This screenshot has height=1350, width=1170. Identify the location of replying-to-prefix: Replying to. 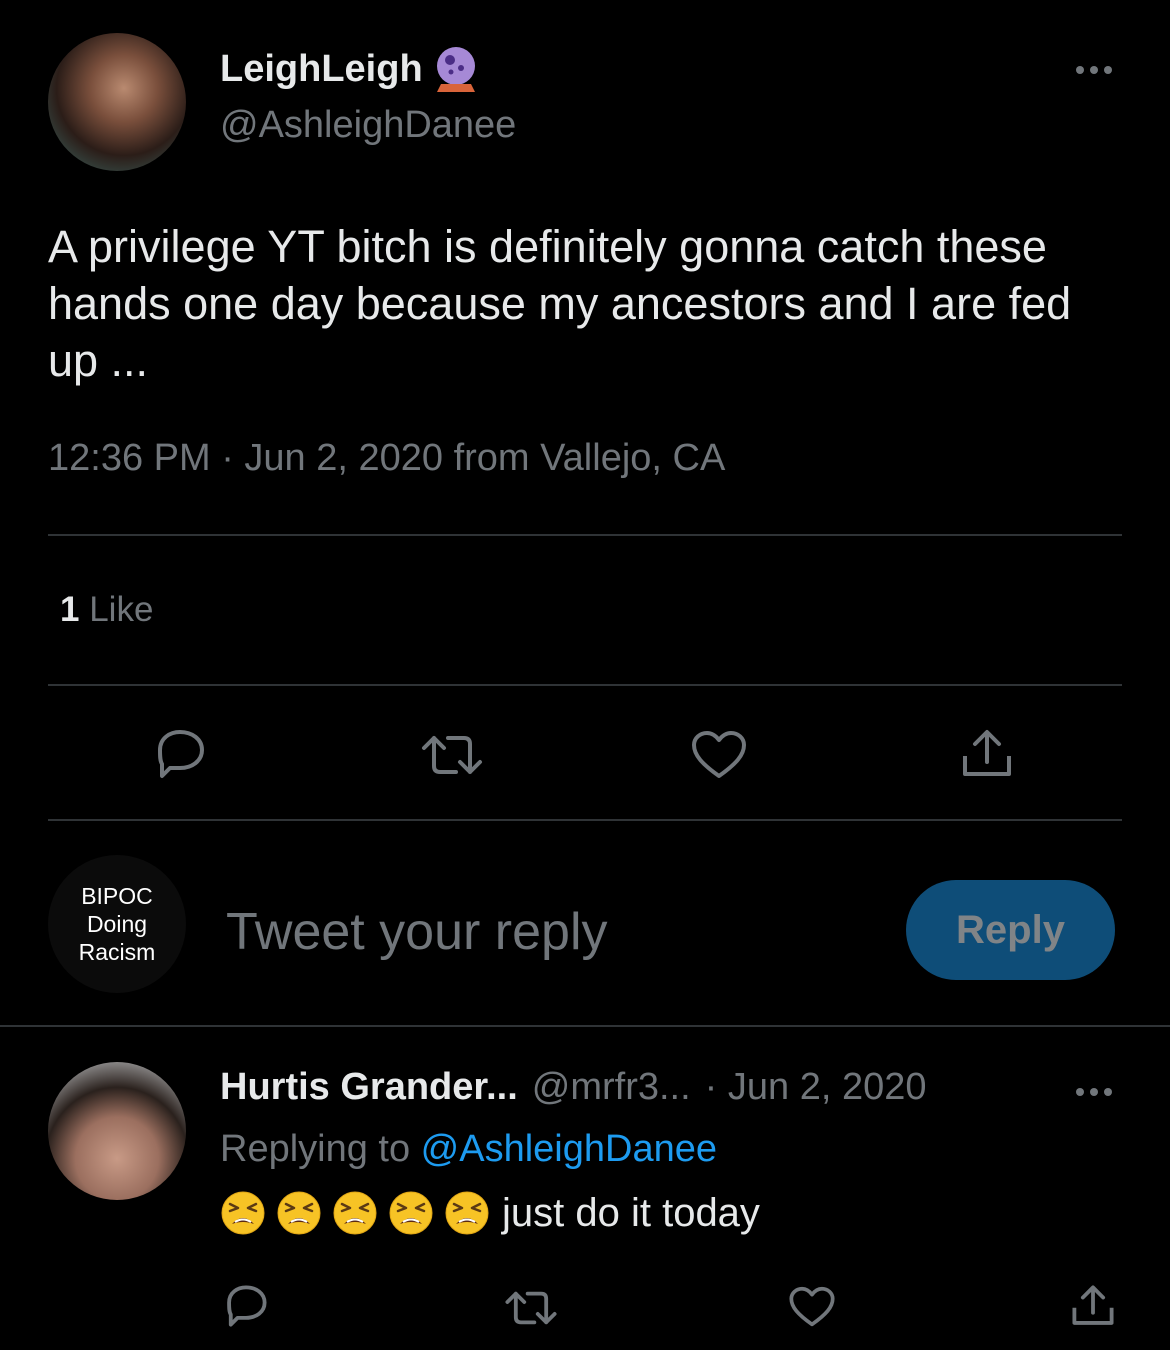
(320, 1149).